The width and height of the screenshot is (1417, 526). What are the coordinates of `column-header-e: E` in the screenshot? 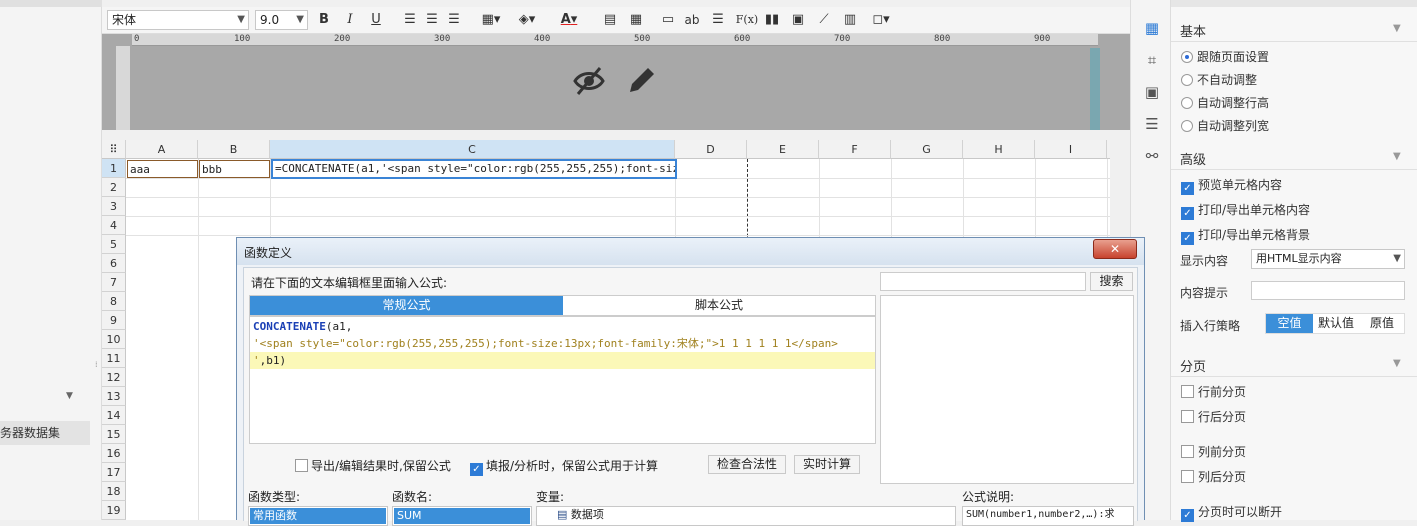 It's located at (783, 149).